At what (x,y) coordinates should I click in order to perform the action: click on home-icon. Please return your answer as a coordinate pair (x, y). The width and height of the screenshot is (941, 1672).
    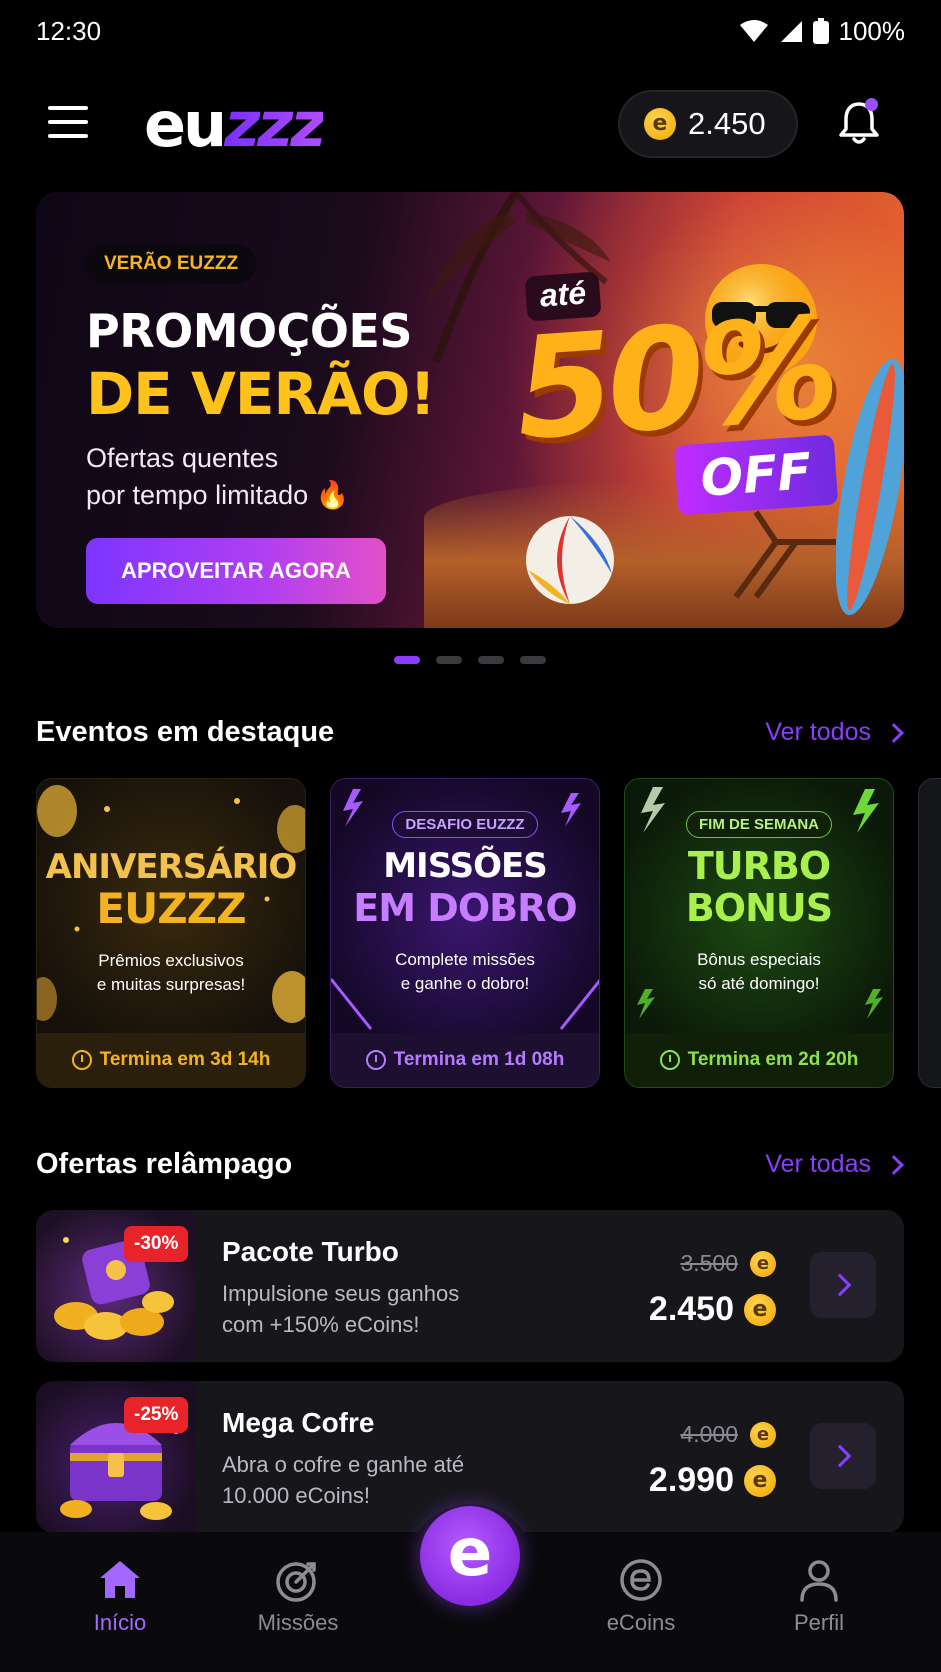
    Looking at the image, I should click on (120, 1579).